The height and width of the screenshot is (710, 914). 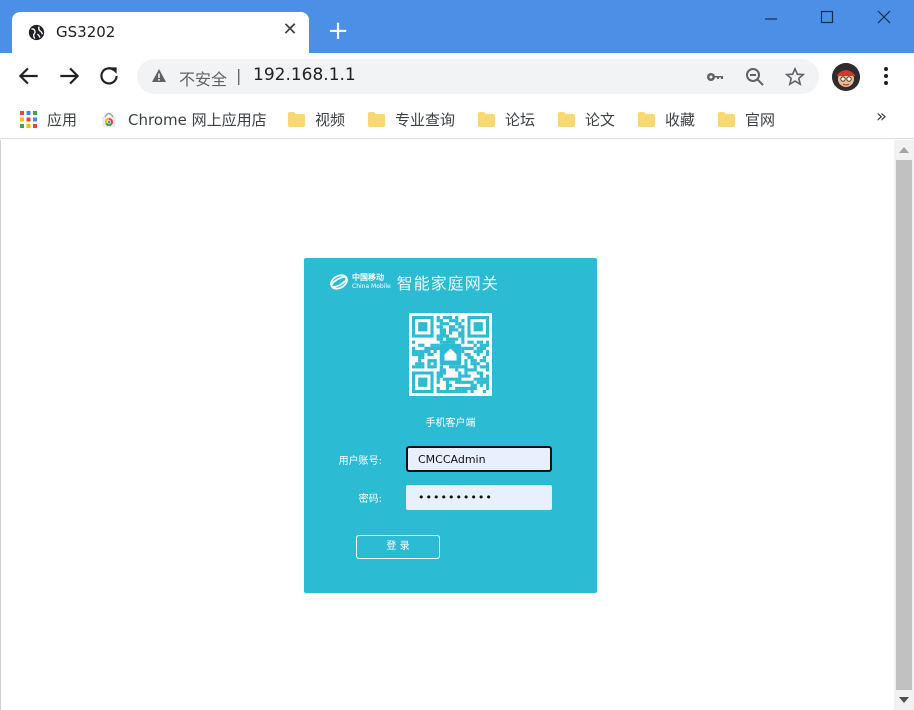 What do you see at coordinates (827, 18) in the screenshot?
I see `maximize-icon` at bounding box center [827, 18].